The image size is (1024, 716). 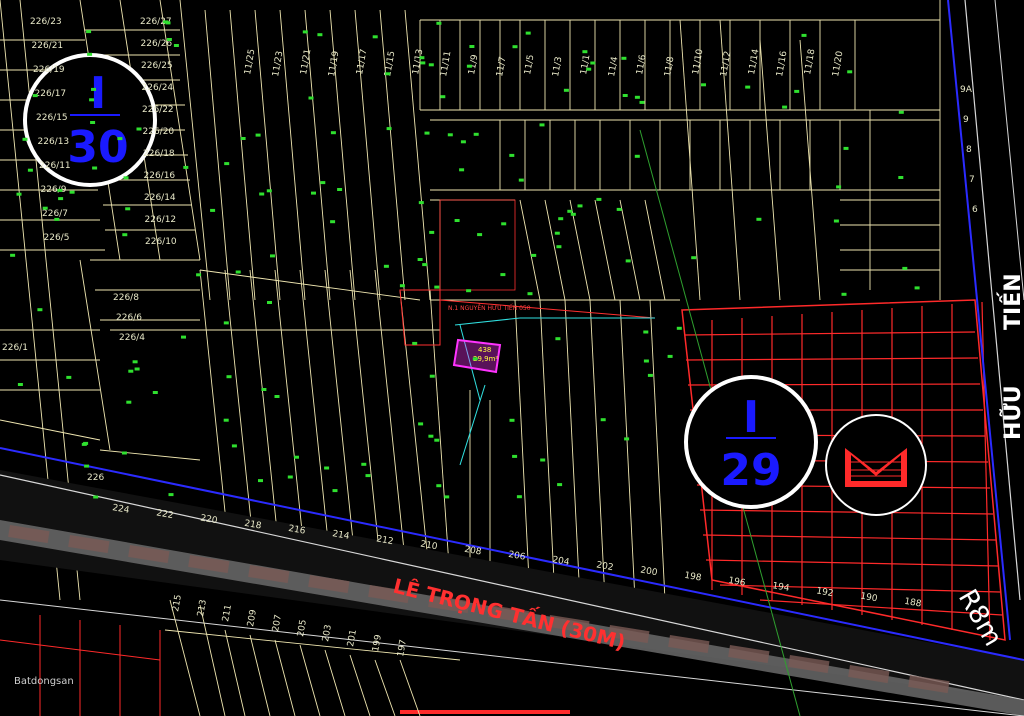 What do you see at coordinates (44, 681) in the screenshot?
I see `watermark: Batdongsan` at bounding box center [44, 681].